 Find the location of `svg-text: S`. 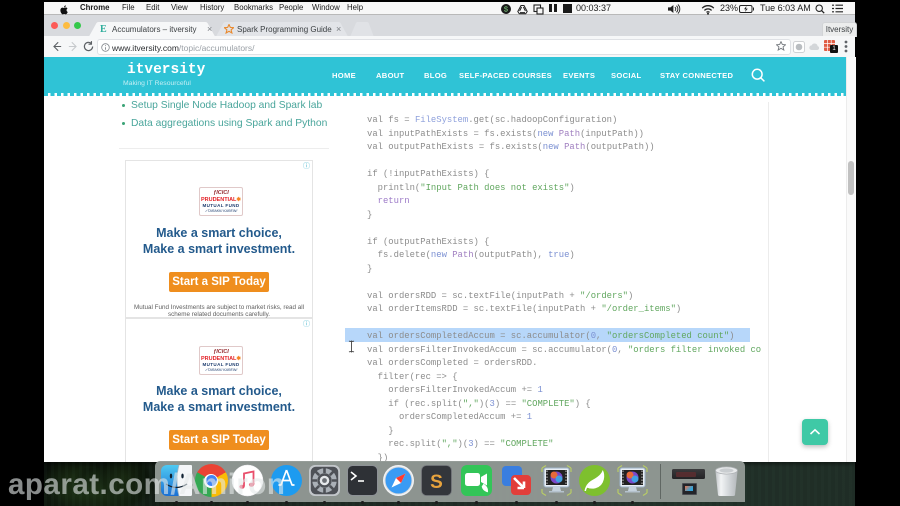

svg-text: S is located at coordinates (436, 482).